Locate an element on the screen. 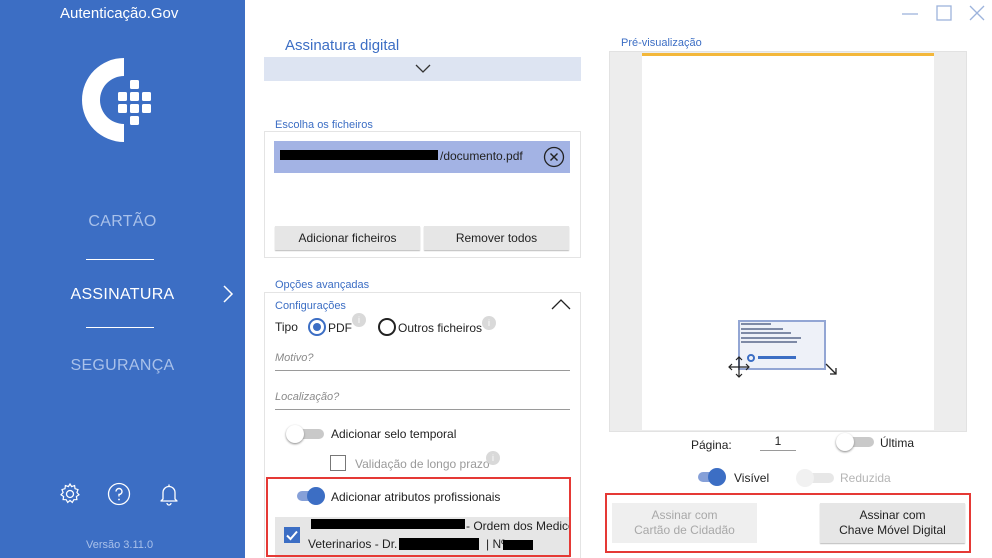 The width and height of the screenshot is (992, 558). type-label: Tipo is located at coordinates (286, 327).